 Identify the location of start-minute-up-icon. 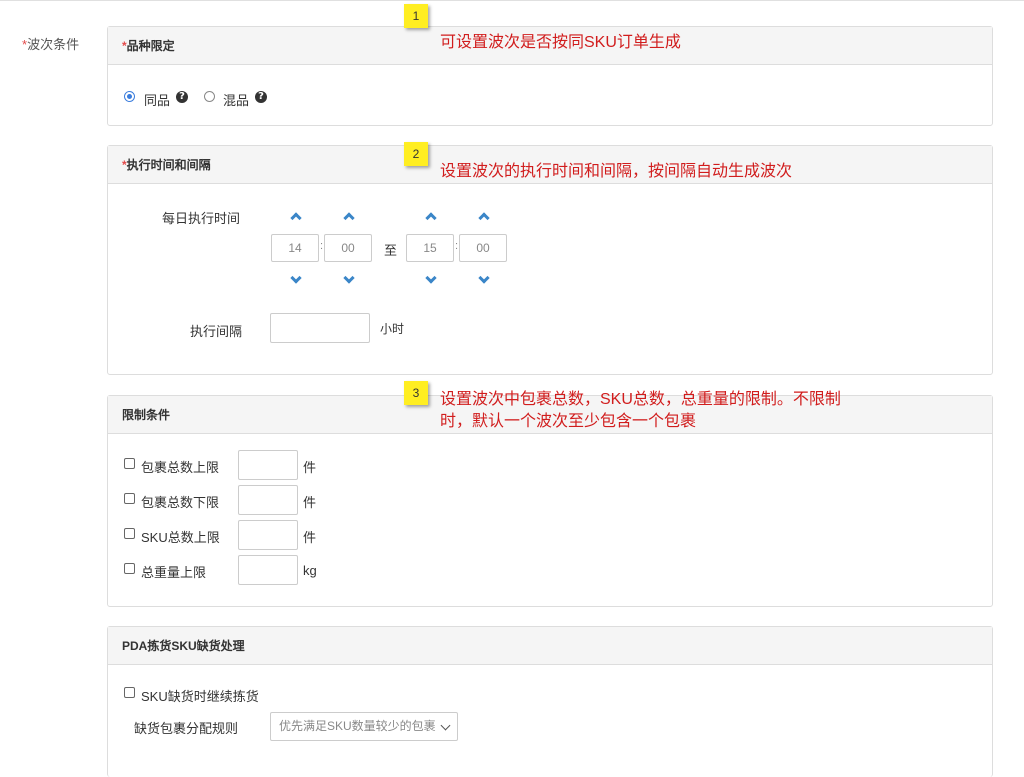
(349, 218).